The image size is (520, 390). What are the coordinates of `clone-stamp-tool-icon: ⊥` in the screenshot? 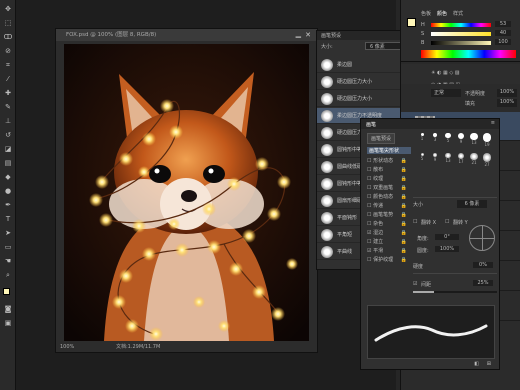 It's located at (8, 121).